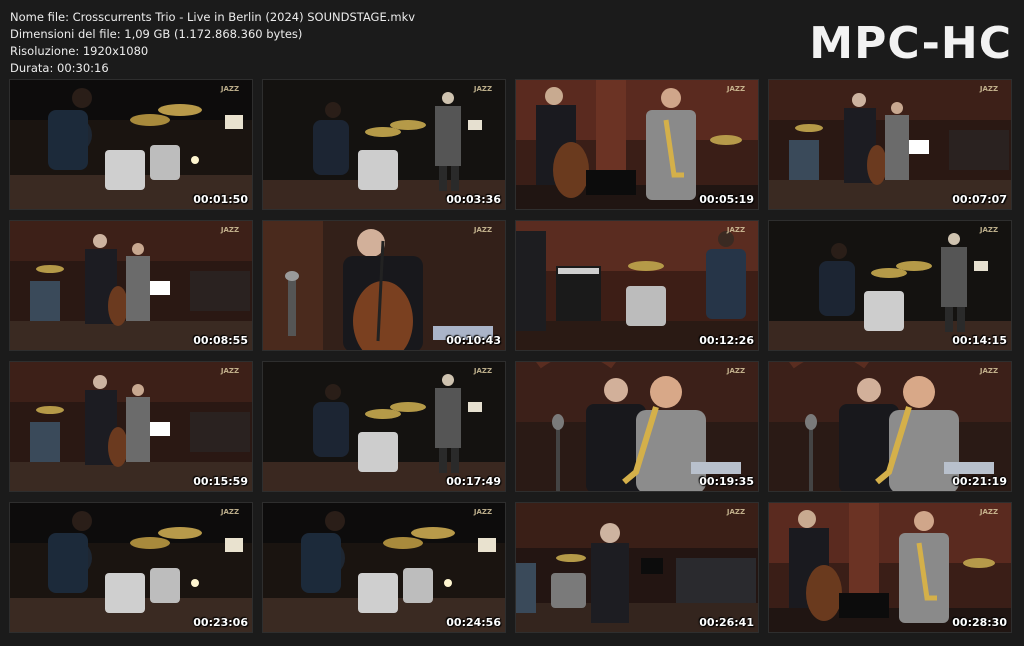 The image size is (1024, 646). What do you see at coordinates (890, 426) in the screenshot?
I see `video-thumbnail: JAZZ 00:21:19` at bounding box center [890, 426].